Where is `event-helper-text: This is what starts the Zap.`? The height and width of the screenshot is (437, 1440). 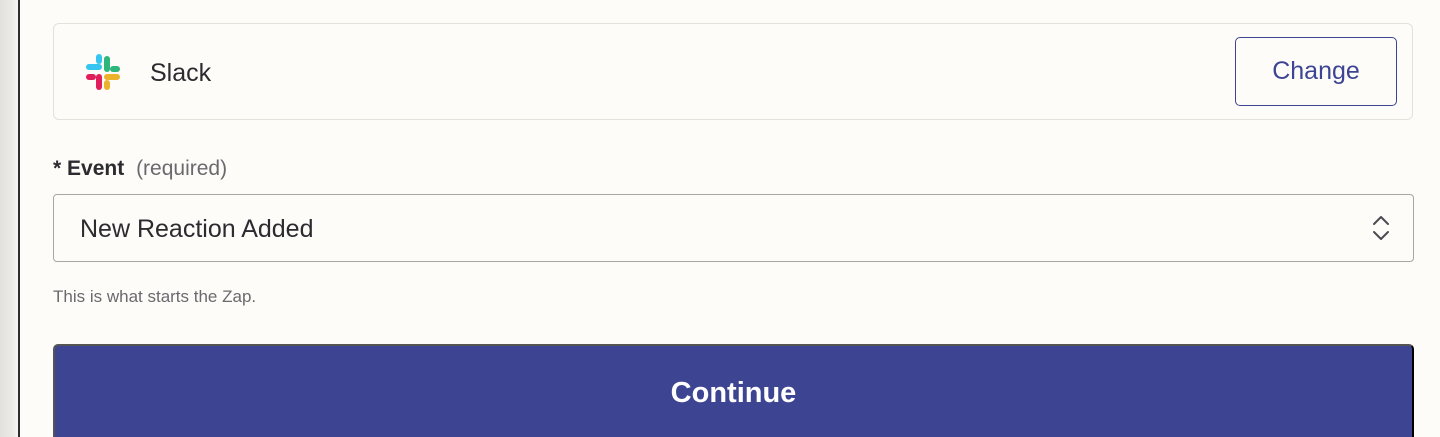 event-helper-text: This is what starts the Zap. is located at coordinates (155, 296).